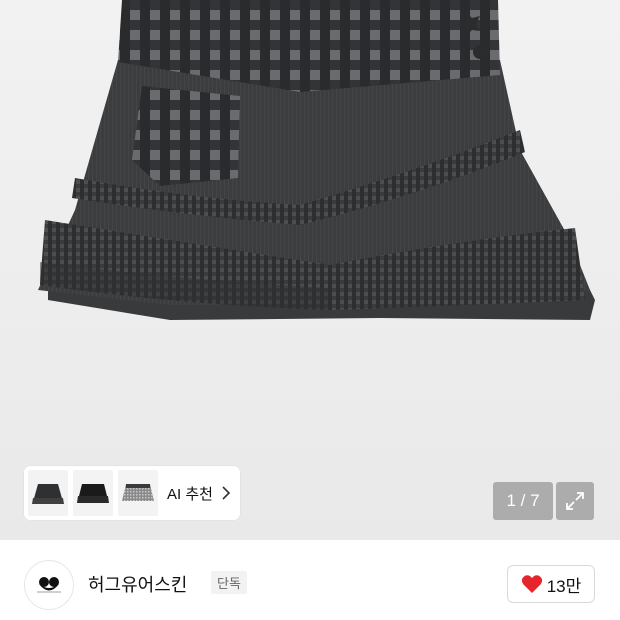 The width and height of the screenshot is (620, 620). What do you see at coordinates (226, 493) in the screenshot?
I see `chevron-right-icon` at bounding box center [226, 493].